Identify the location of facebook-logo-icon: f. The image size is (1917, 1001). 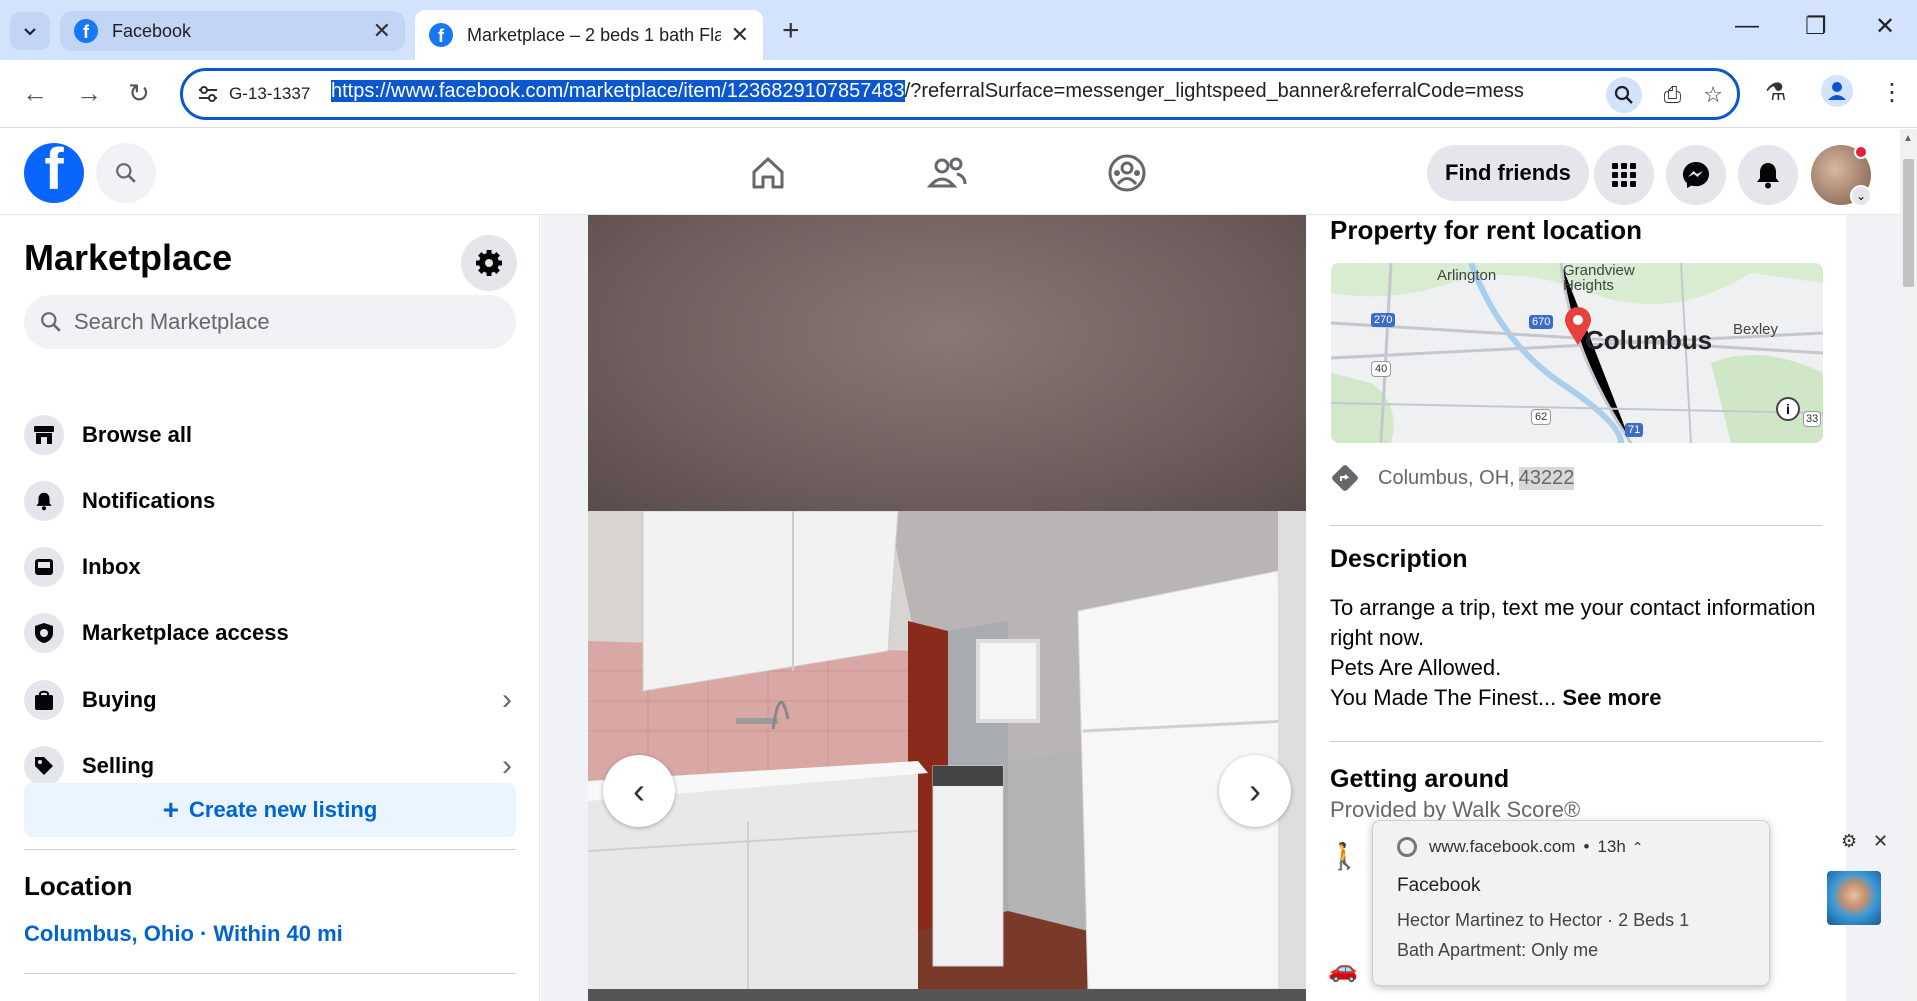
(54, 173).